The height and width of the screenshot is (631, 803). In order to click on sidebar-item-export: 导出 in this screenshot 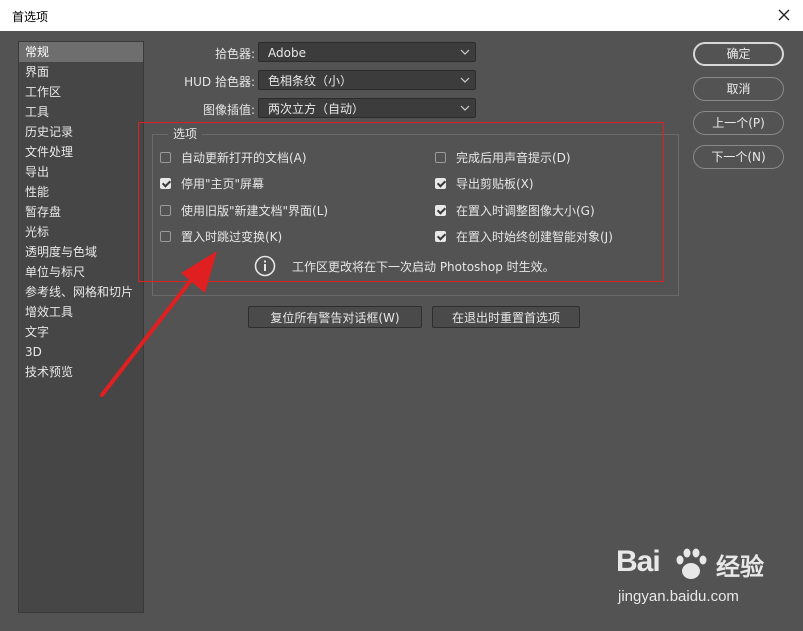, I will do `click(81, 172)`.